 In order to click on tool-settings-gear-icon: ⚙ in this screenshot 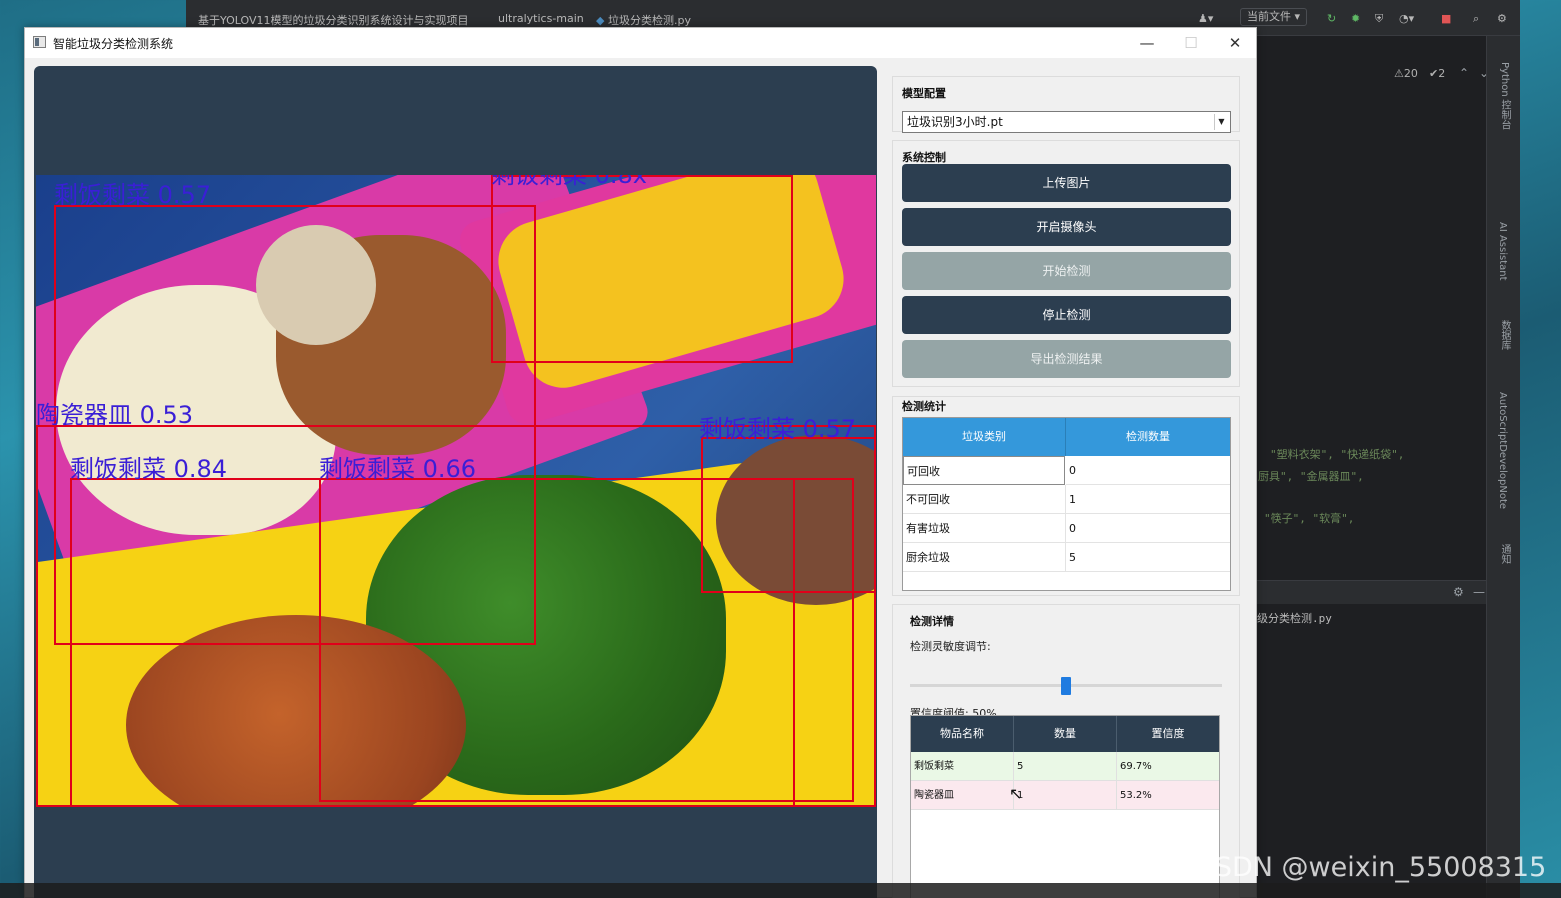, I will do `click(1458, 592)`.